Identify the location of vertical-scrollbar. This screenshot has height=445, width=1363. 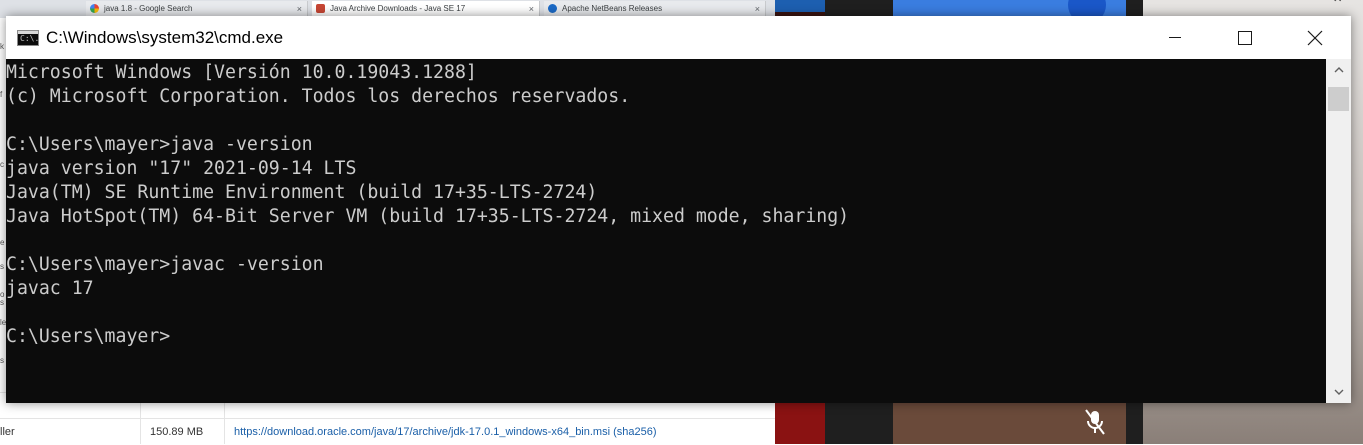
(1338, 231).